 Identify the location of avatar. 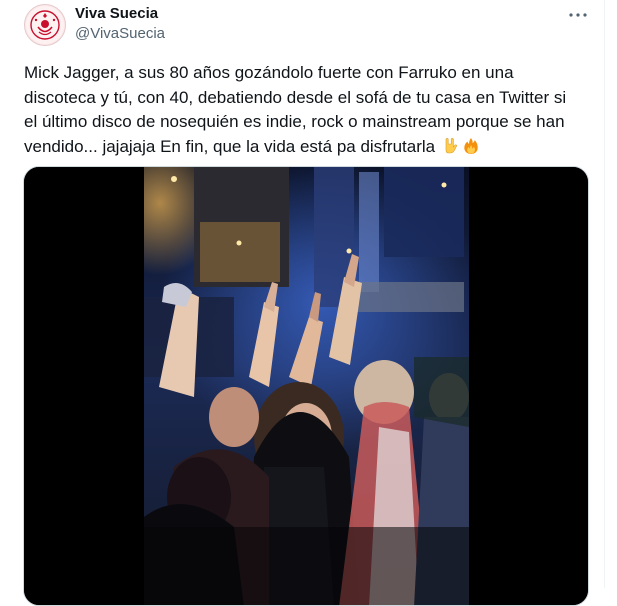
(45, 25).